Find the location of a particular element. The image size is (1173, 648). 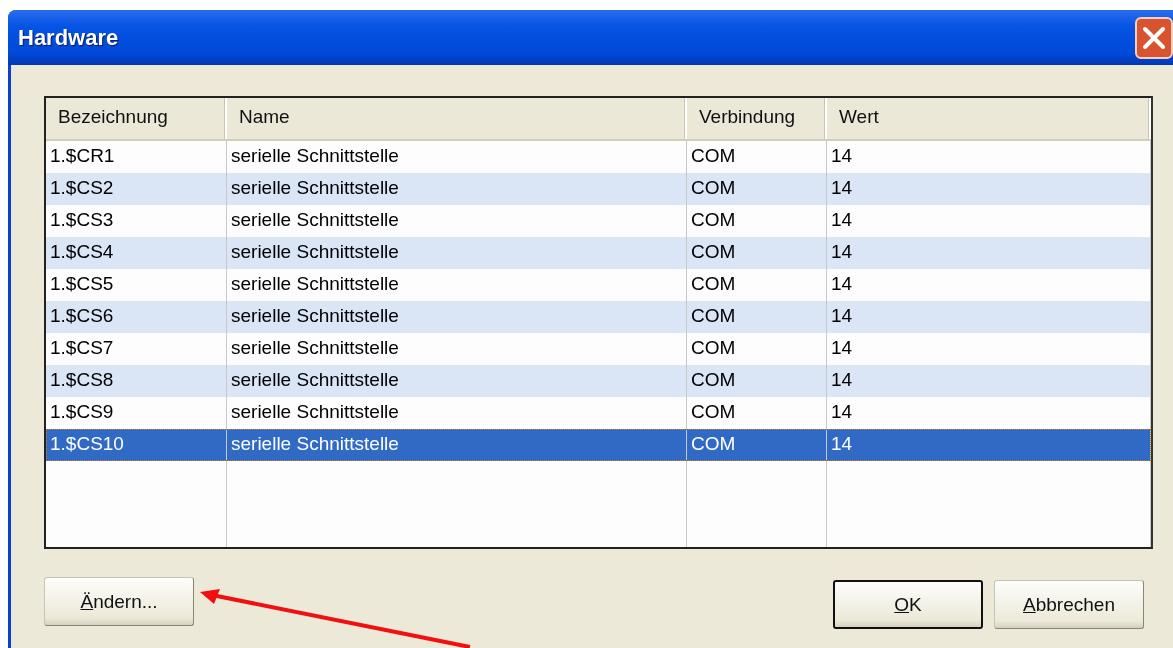

column-header: Name is located at coordinates (457, 118).